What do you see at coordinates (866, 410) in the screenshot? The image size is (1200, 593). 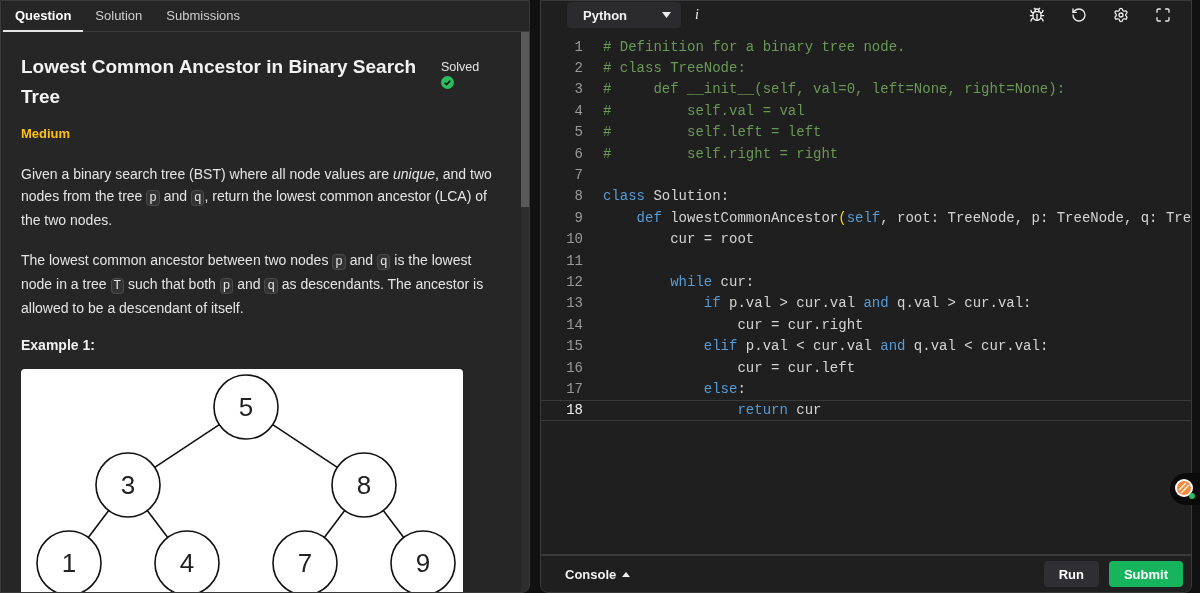 I see `code-line: 18 return cur` at bounding box center [866, 410].